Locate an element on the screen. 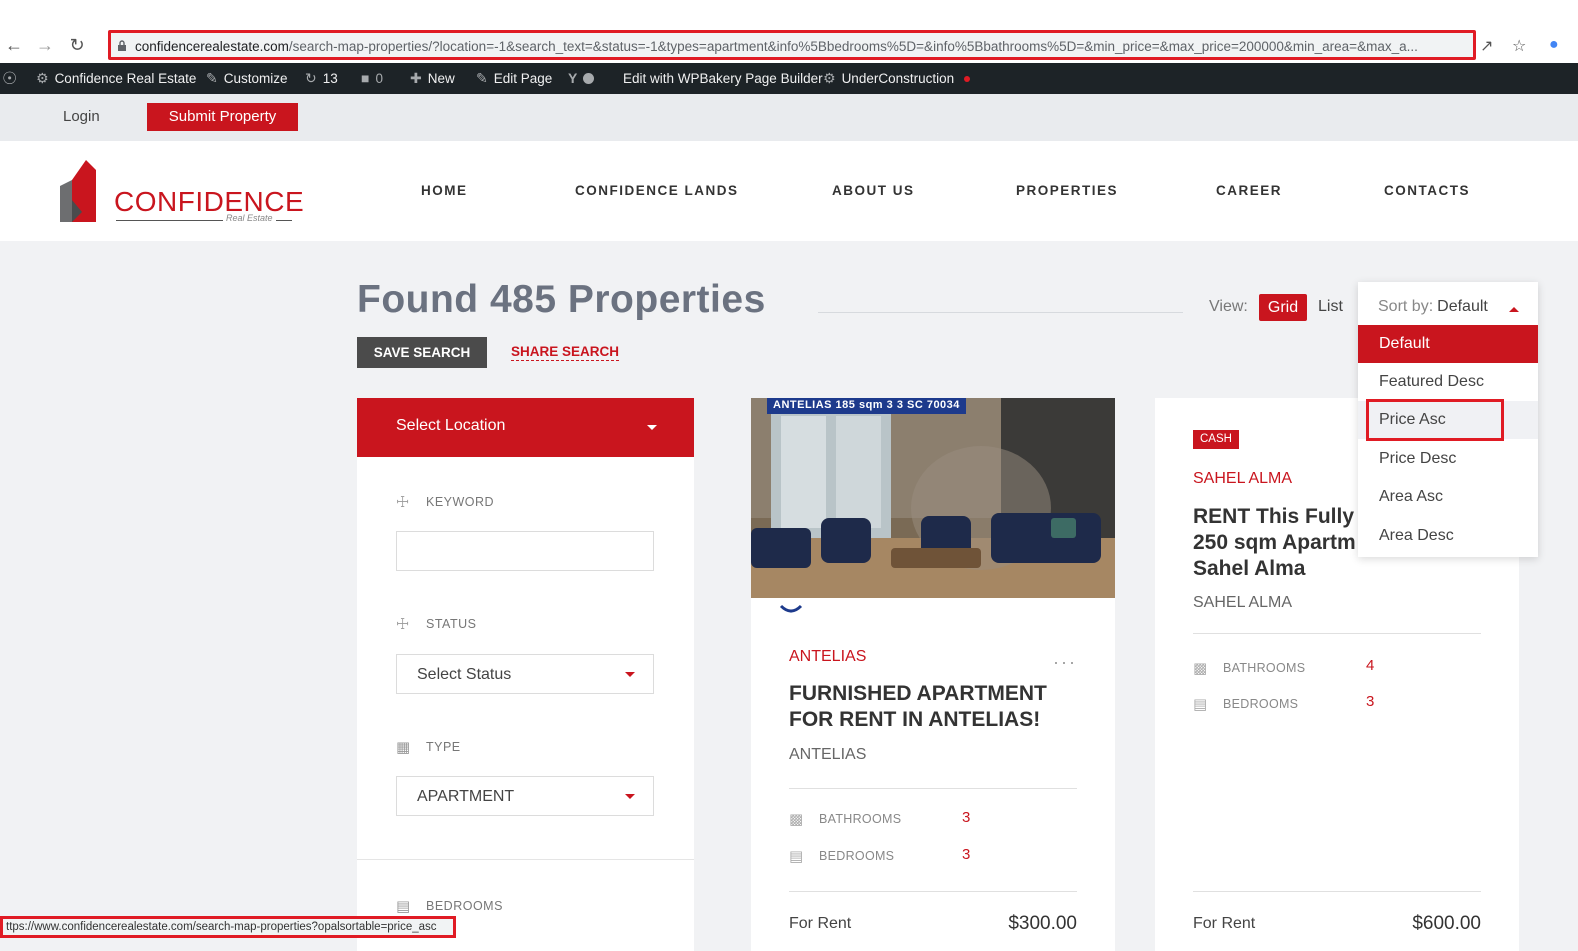 The width and height of the screenshot is (1578, 951). card-location: ANTELIAS is located at coordinates (827, 657).